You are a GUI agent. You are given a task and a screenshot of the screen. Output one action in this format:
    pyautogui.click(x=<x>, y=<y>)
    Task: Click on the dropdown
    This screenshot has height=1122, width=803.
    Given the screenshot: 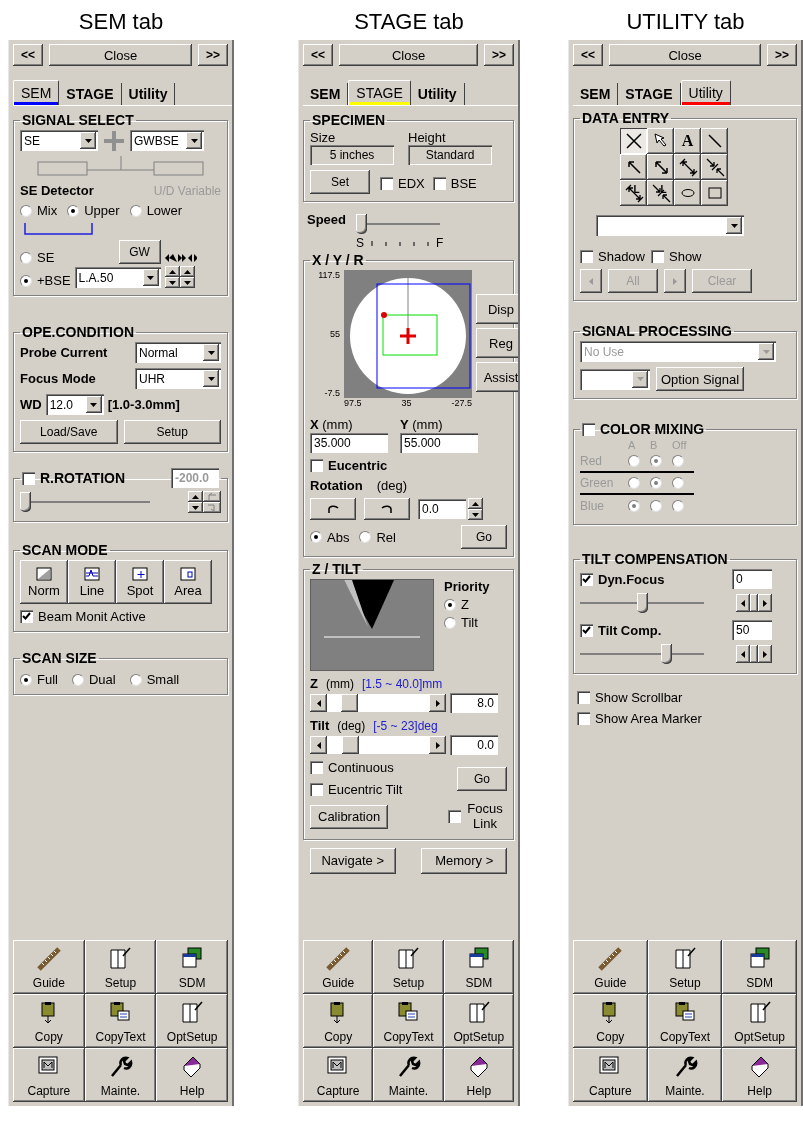 What is the action you would take?
    pyautogui.click(x=670, y=225)
    